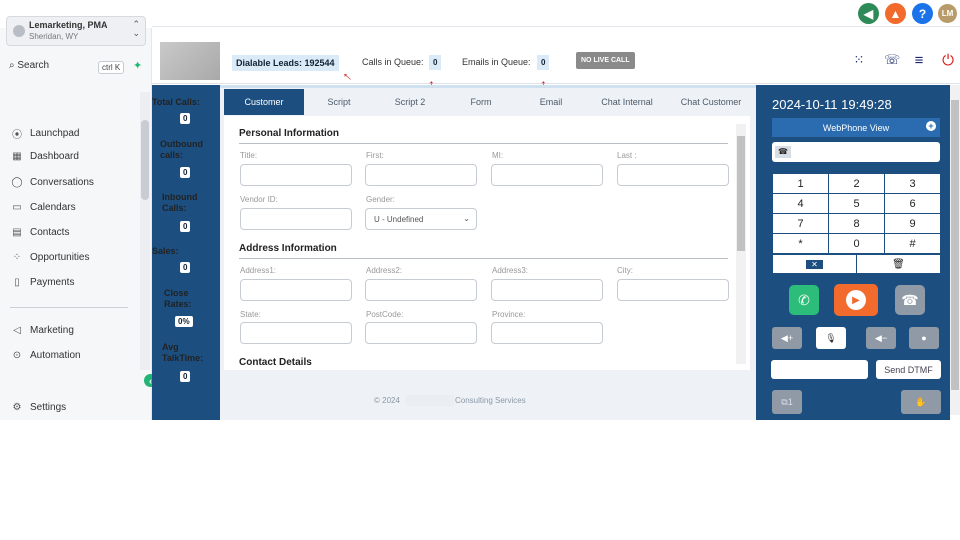  What do you see at coordinates (547, 333) in the screenshot?
I see `province-field` at bounding box center [547, 333].